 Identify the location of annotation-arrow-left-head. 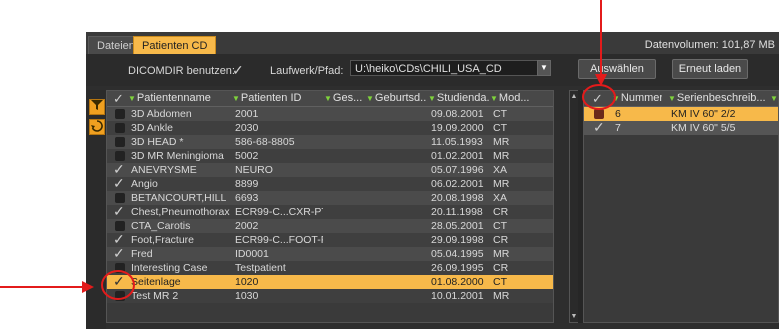
(88, 287).